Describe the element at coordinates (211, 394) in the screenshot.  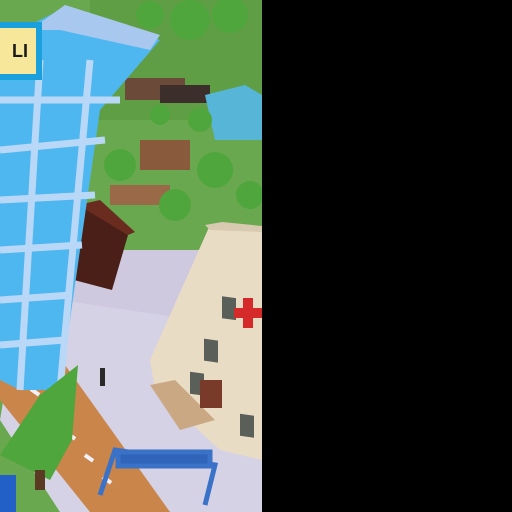
I see `hospital-door` at that location.